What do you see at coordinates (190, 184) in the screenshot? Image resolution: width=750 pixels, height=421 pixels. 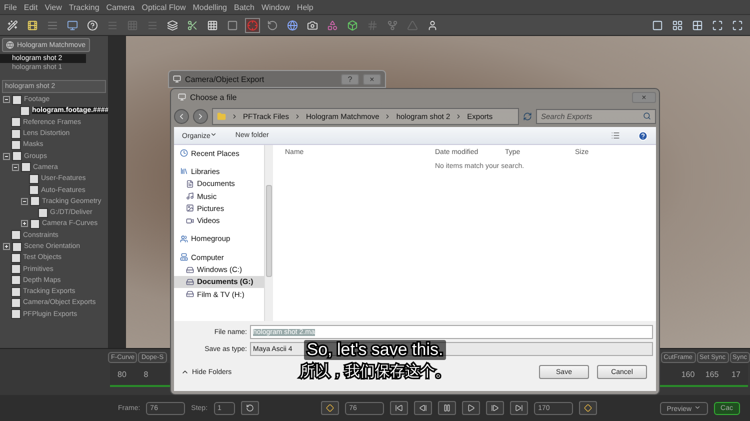 I see `document-icon` at bounding box center [190, 184].